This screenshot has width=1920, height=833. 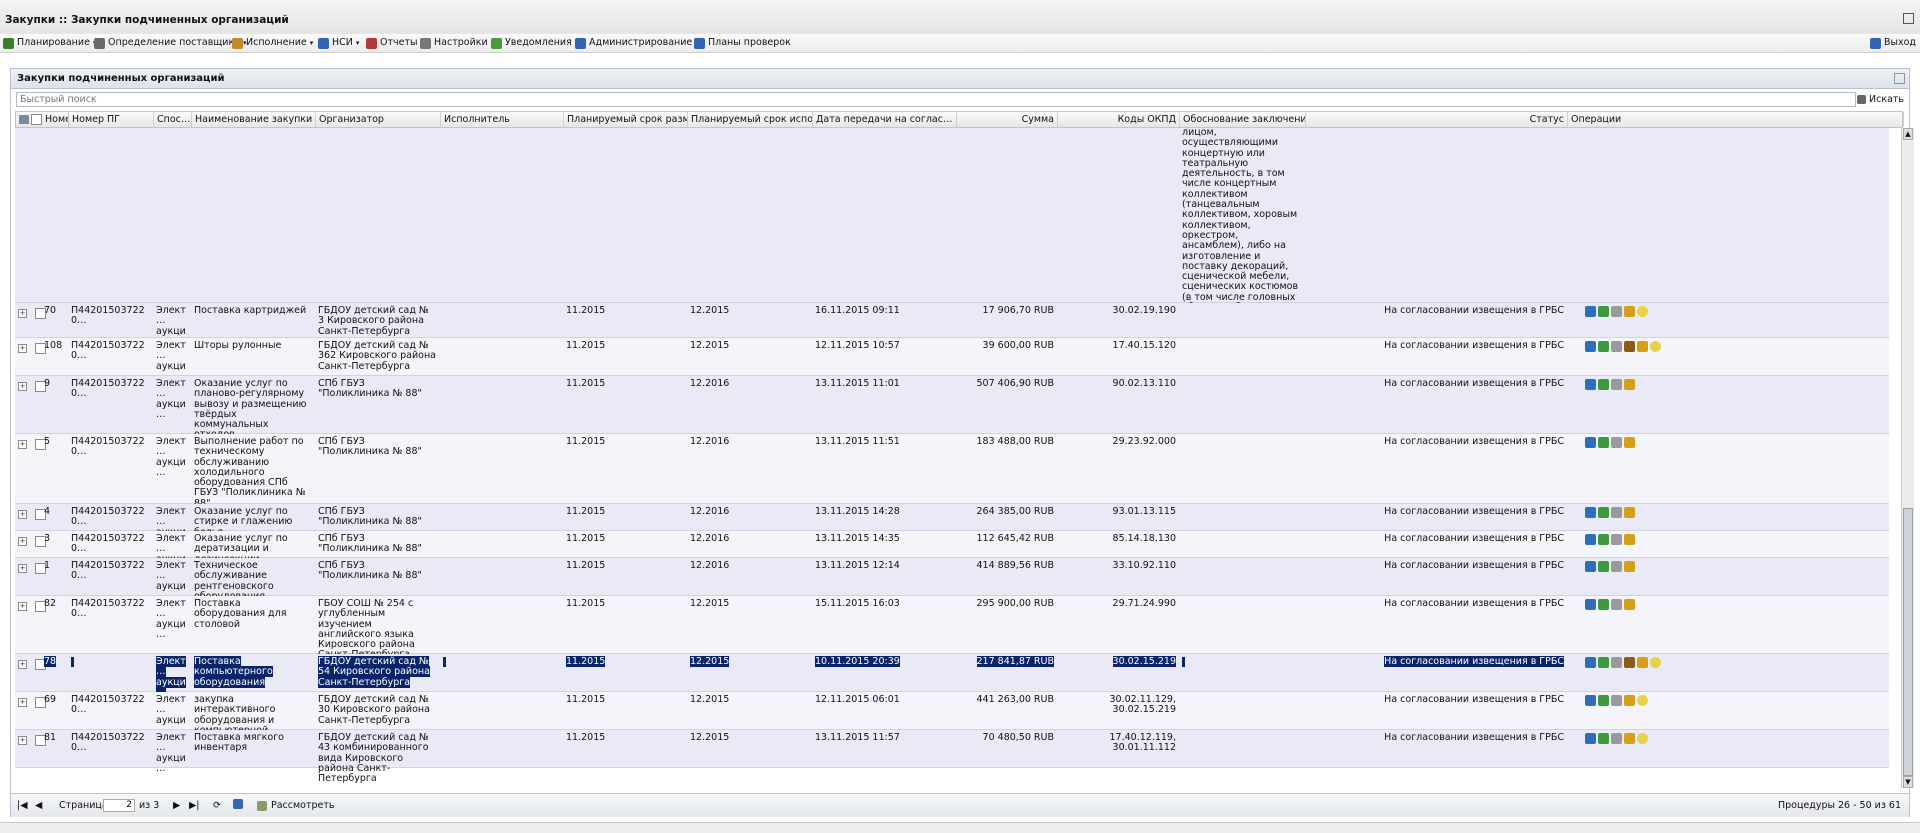 What do you see at coordinates (24, 119) in the screenshot?
I see `filter-icon` at bounding box center [24, 119].